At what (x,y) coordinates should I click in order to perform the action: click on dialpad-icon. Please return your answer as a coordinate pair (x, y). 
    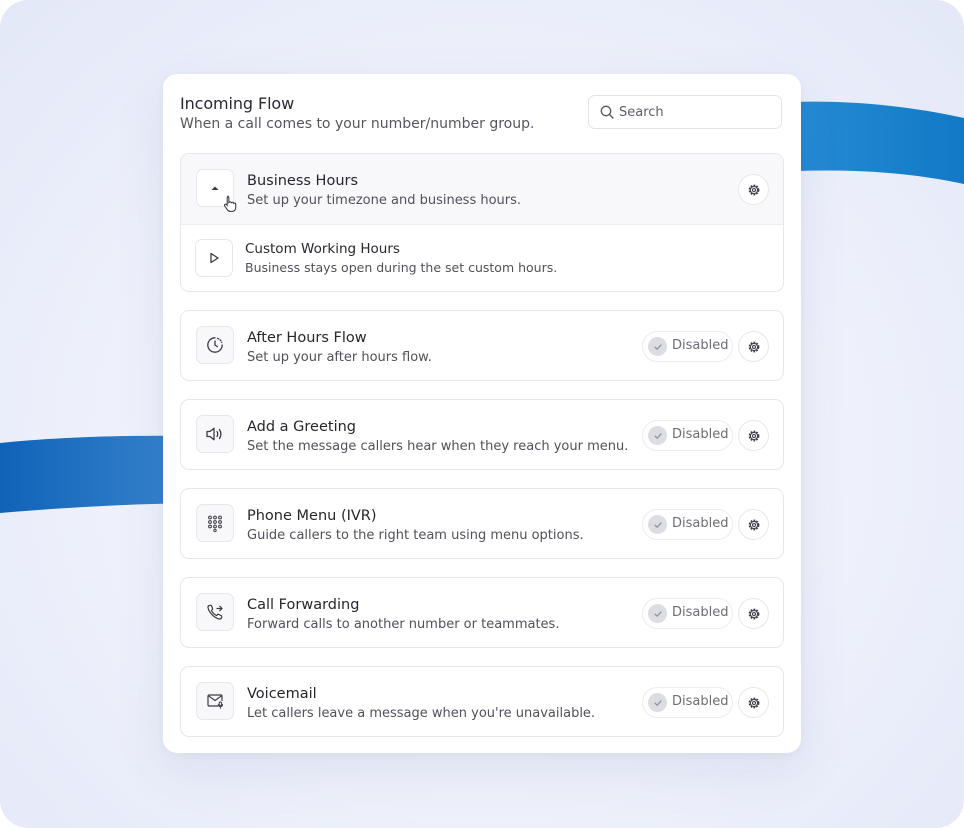
    Looking at the image, I should click on (215, 523).